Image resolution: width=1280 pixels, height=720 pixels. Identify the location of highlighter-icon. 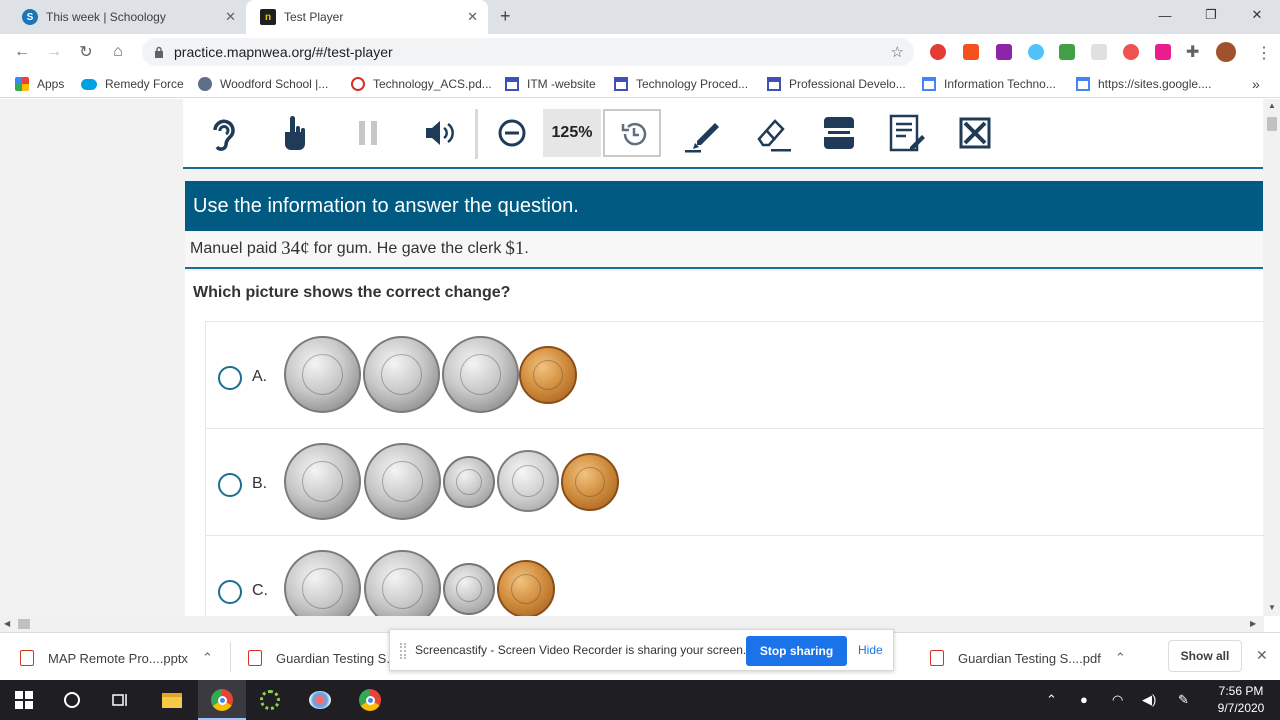
(703, 133).